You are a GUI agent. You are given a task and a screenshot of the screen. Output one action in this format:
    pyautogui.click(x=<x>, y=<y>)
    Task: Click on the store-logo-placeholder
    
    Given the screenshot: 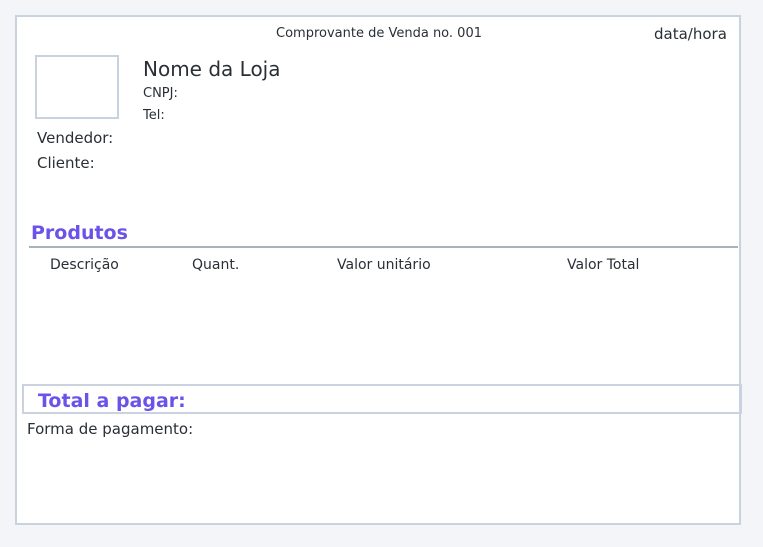 What is the action you would take?
    pyautogui.click(x=77, y=87)
    